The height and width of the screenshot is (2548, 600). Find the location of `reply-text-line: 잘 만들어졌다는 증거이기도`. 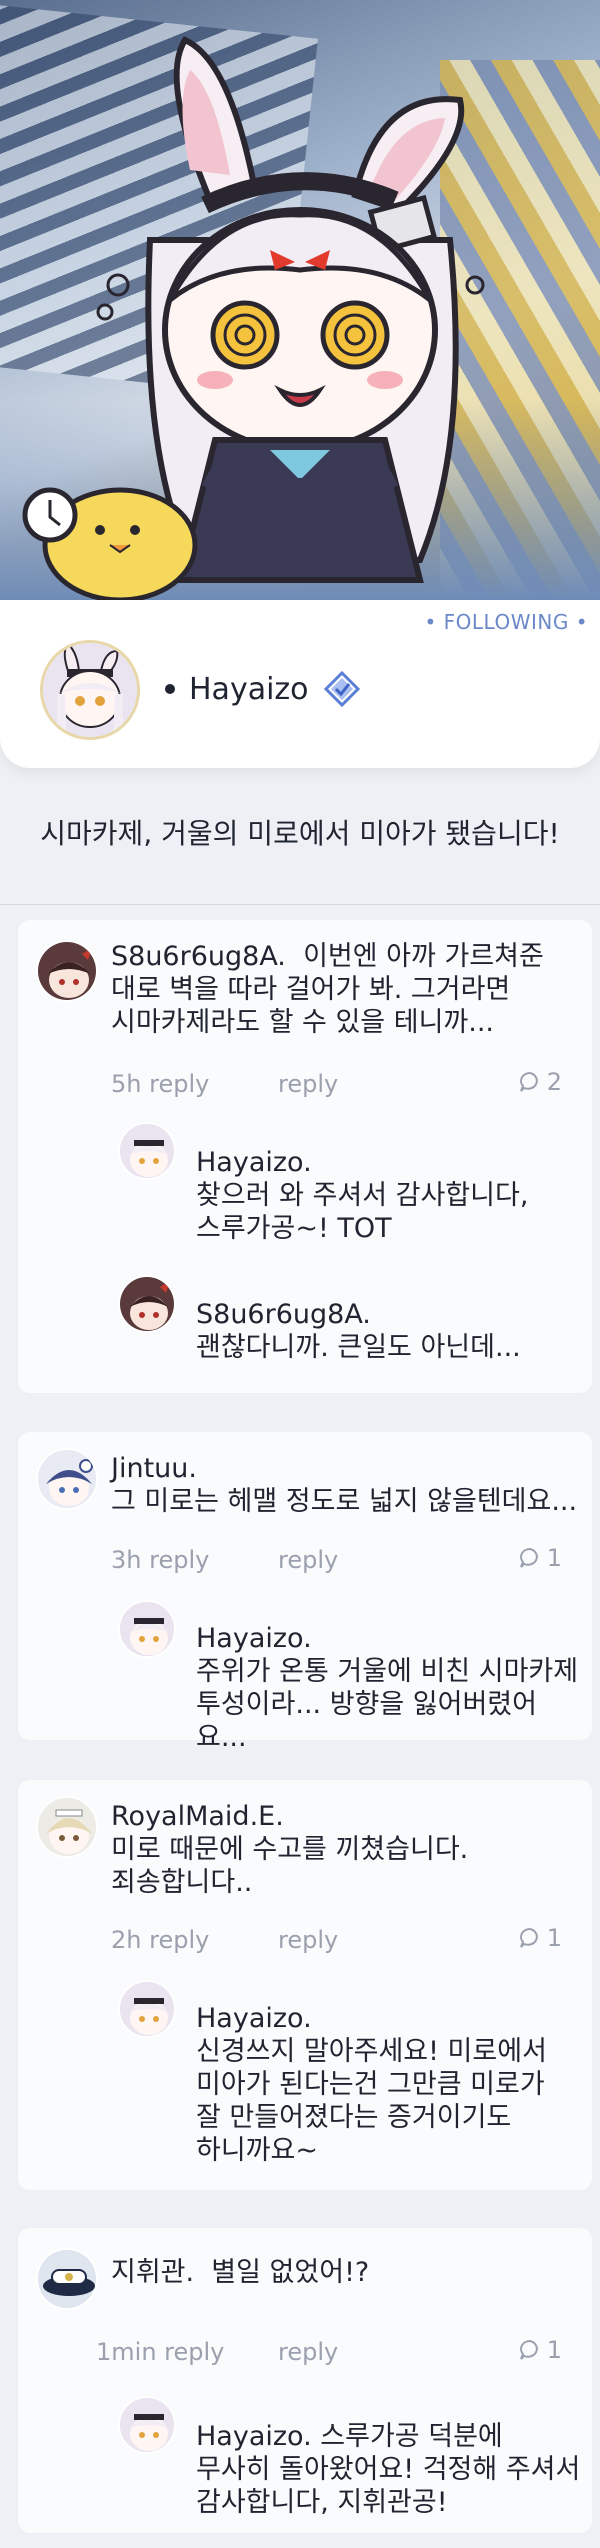

reply-text-line: 잘 만들어졌다는 증거이기도 is located at coordinates (354, 2117).